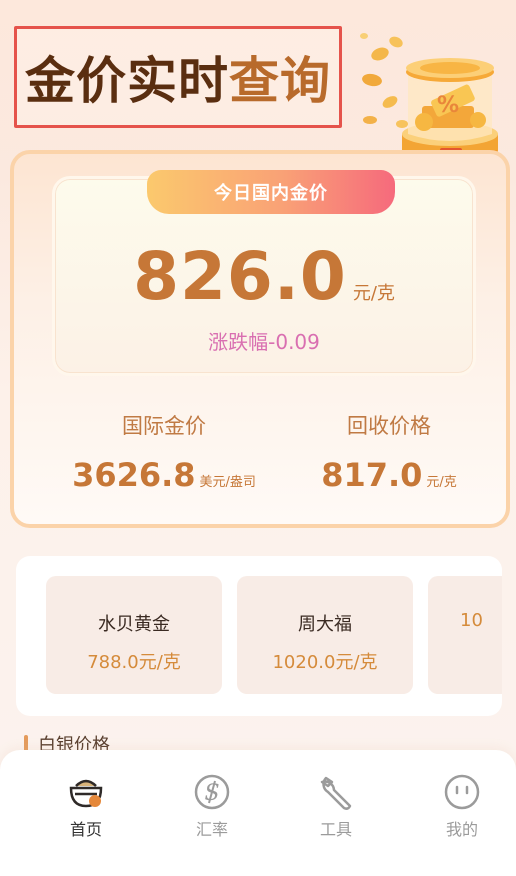 The image size is (516, 876). I want to click on international-gold-price: 国际金价 3626.8 美元/盎司, so click(164, 452).